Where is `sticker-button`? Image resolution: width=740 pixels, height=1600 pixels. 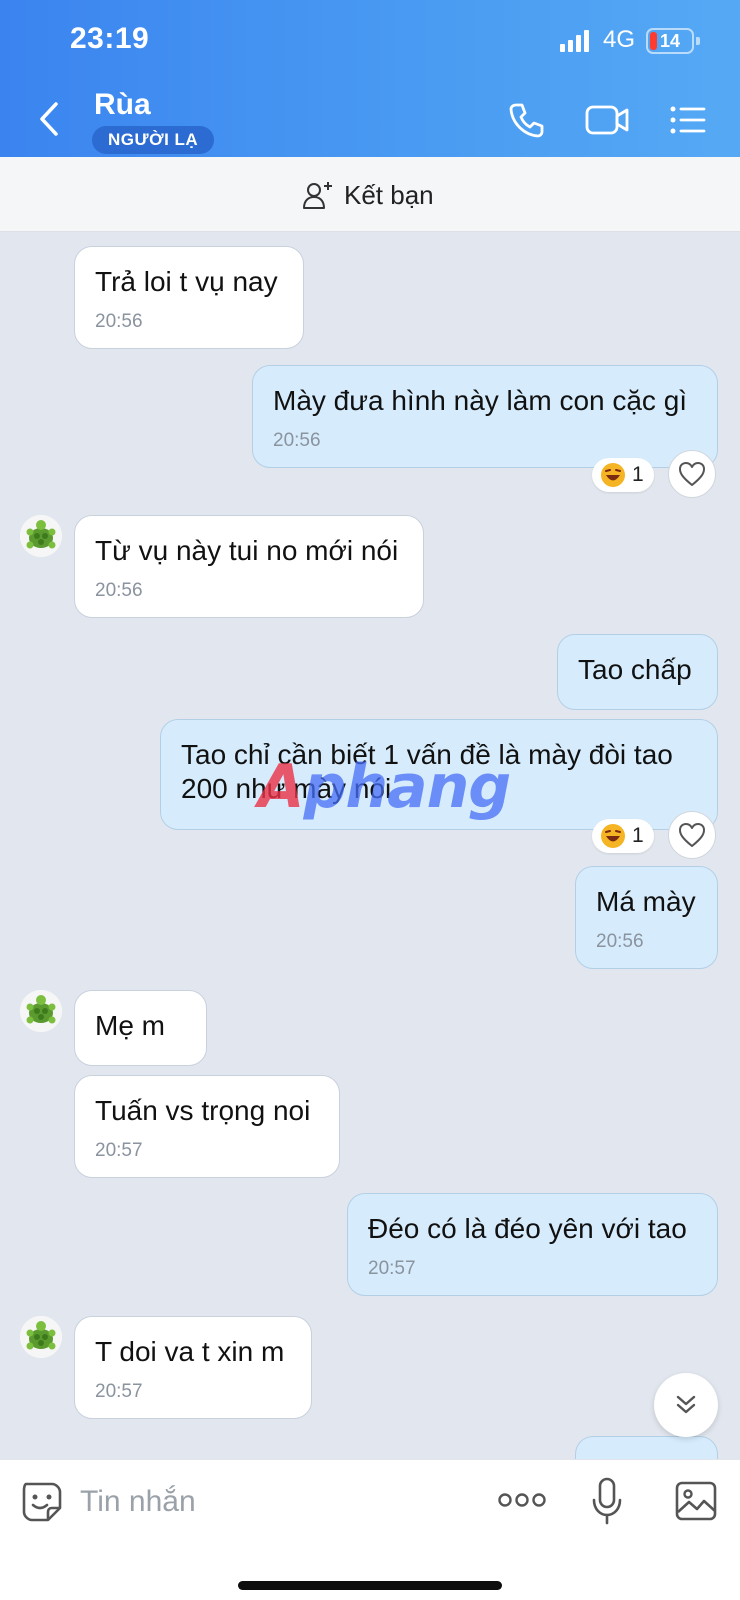 sticker-button is located at coordinates (42, 1502).